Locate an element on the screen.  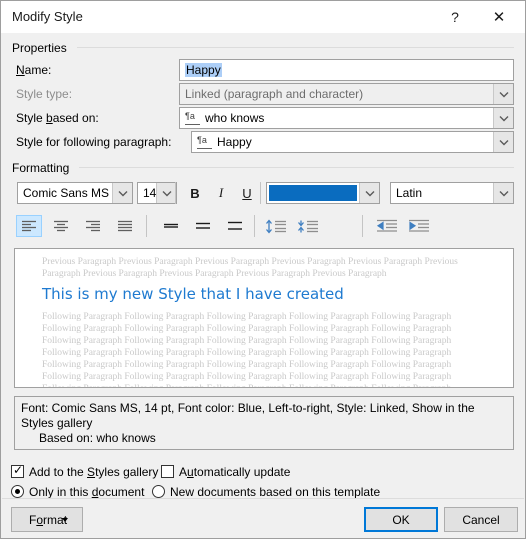
align-left-button is located at coordinates (29, 226).